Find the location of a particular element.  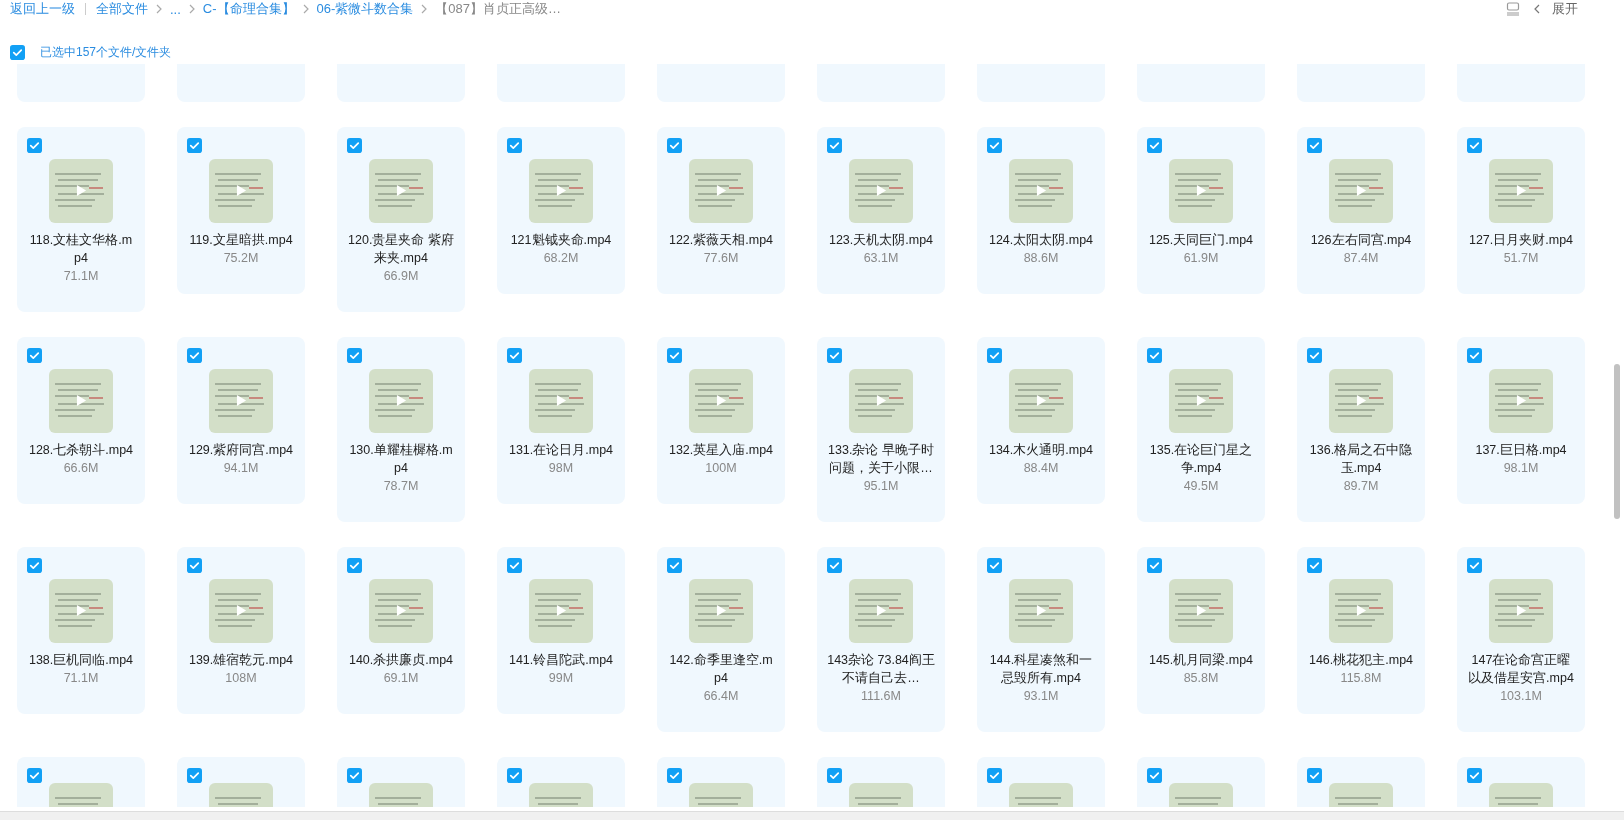

file-card: 138.巨机同临.mp4 71.1M is located at coordinates (81, 630).